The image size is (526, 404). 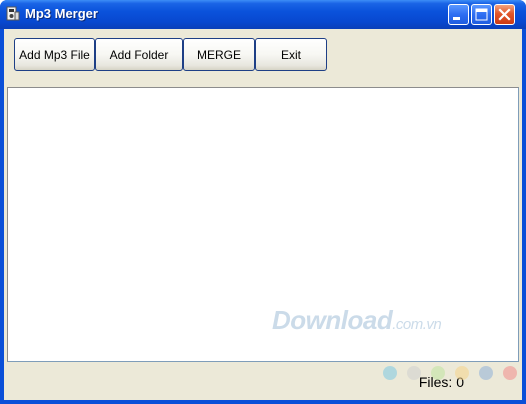 I want to click on close-icon, so click(x=504, y=14).